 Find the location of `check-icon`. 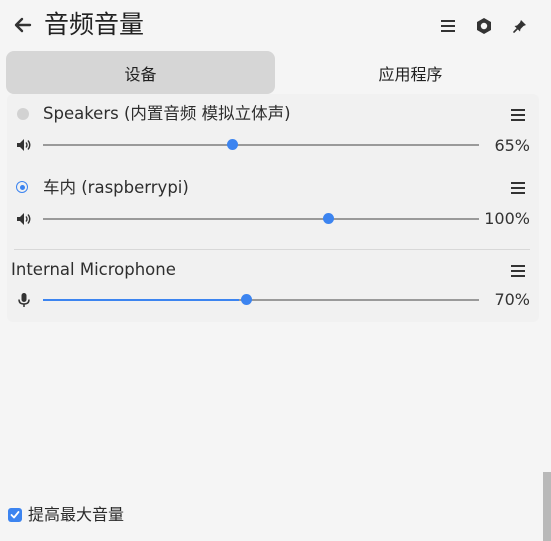

check-icon is located at coordinates (15, 515).